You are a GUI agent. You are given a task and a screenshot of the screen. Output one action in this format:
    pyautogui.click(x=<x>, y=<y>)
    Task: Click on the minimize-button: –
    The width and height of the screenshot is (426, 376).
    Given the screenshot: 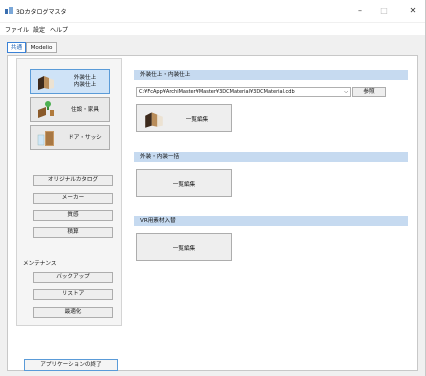 What is the action you would take?
    pyautogui.click(x=360, y=11)
    